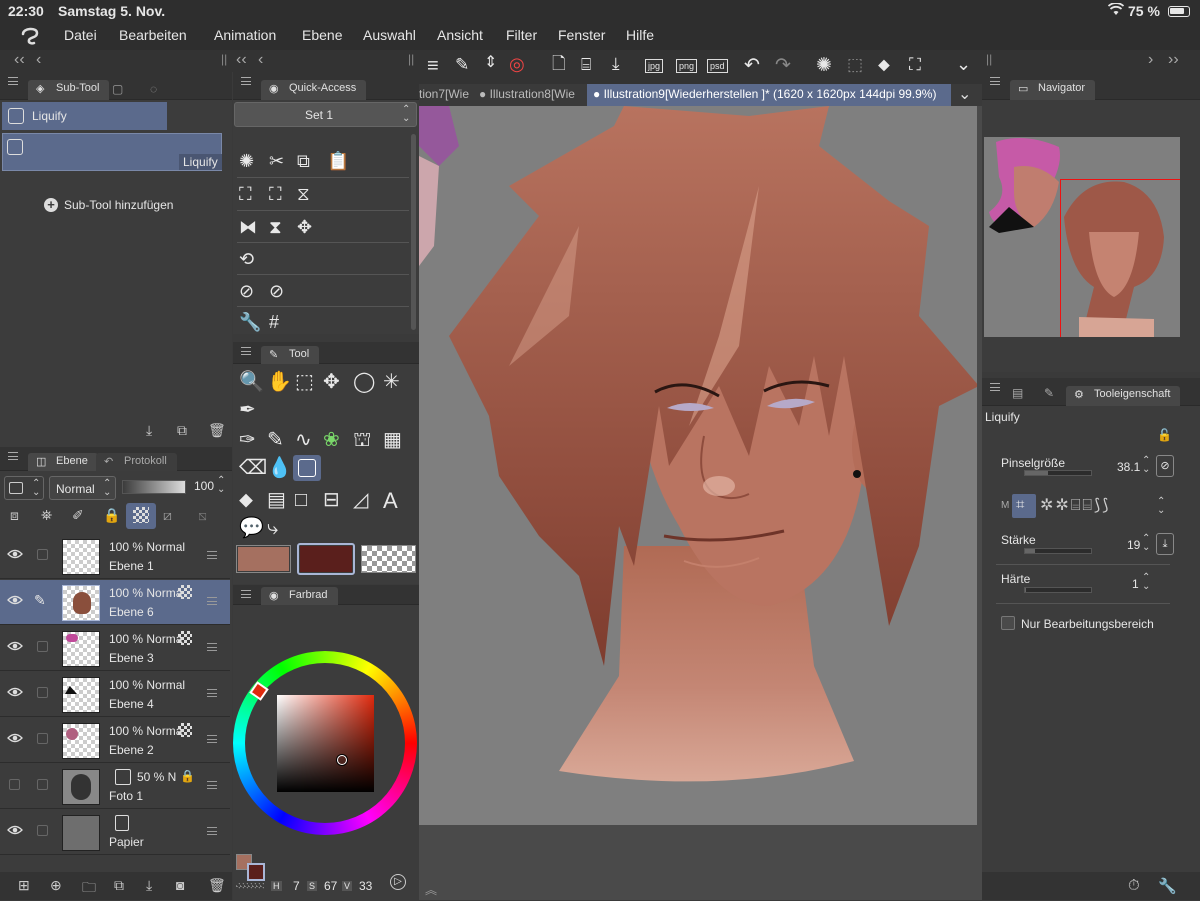 The width and height of the screenshot is (1200, 901). What do you see at coordinates (855, 64) in the screenshot?
I see `select-area-icon: ⬚` at bounding box center [855, 64].